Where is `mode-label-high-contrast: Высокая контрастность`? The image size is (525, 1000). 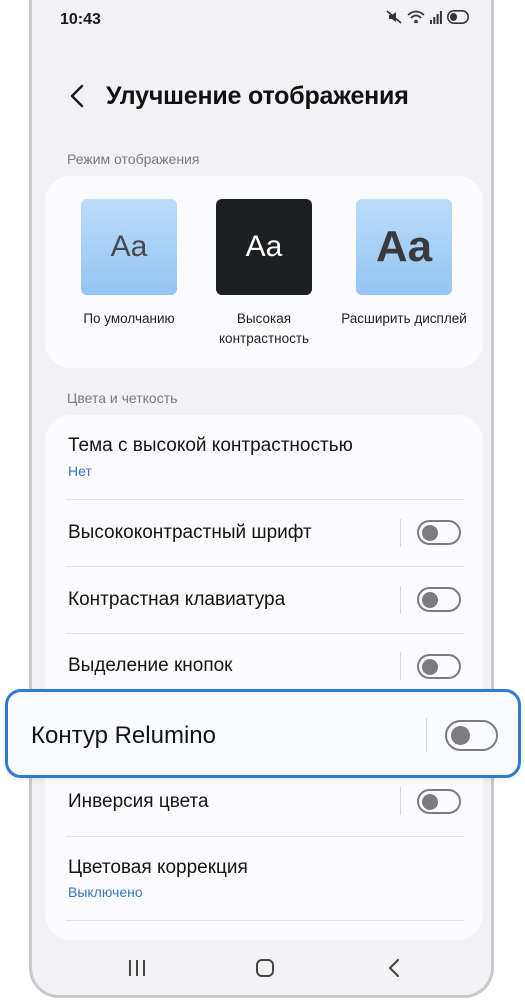 mode-label-high-contrast: Высокая контрастность is located at coordinates (264, 328).